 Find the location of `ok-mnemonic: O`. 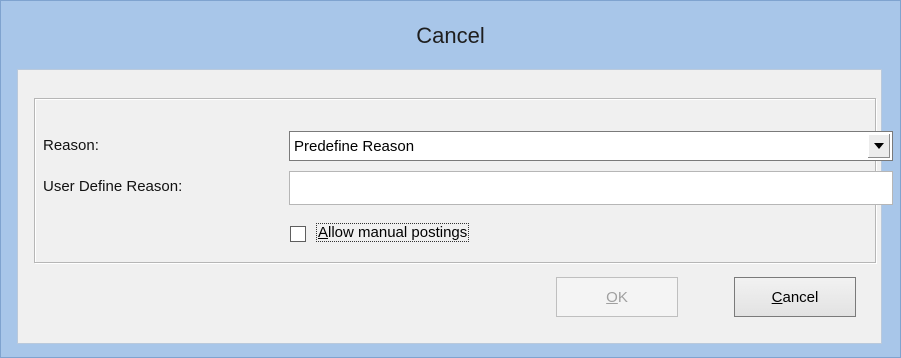

ok-mnemonic: O is located at coordinates (612, 297).